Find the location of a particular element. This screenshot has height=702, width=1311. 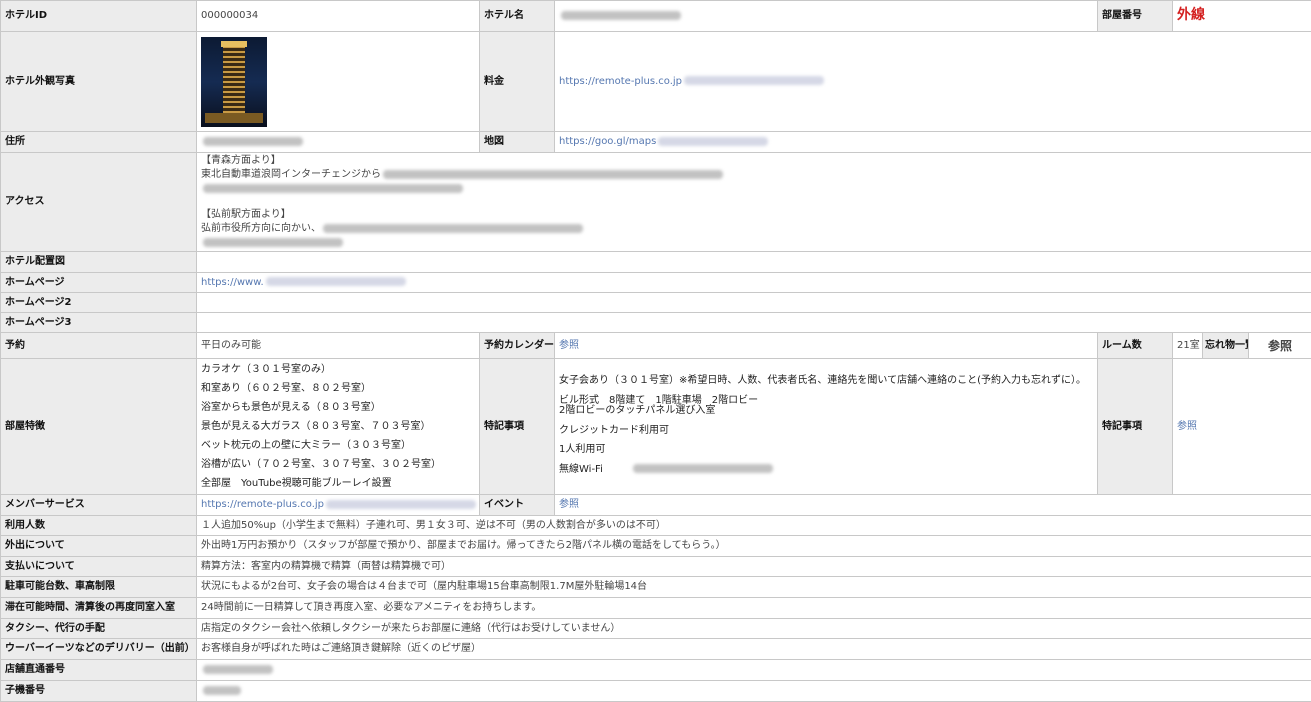

handset-value is located at coordinates (754, 691).